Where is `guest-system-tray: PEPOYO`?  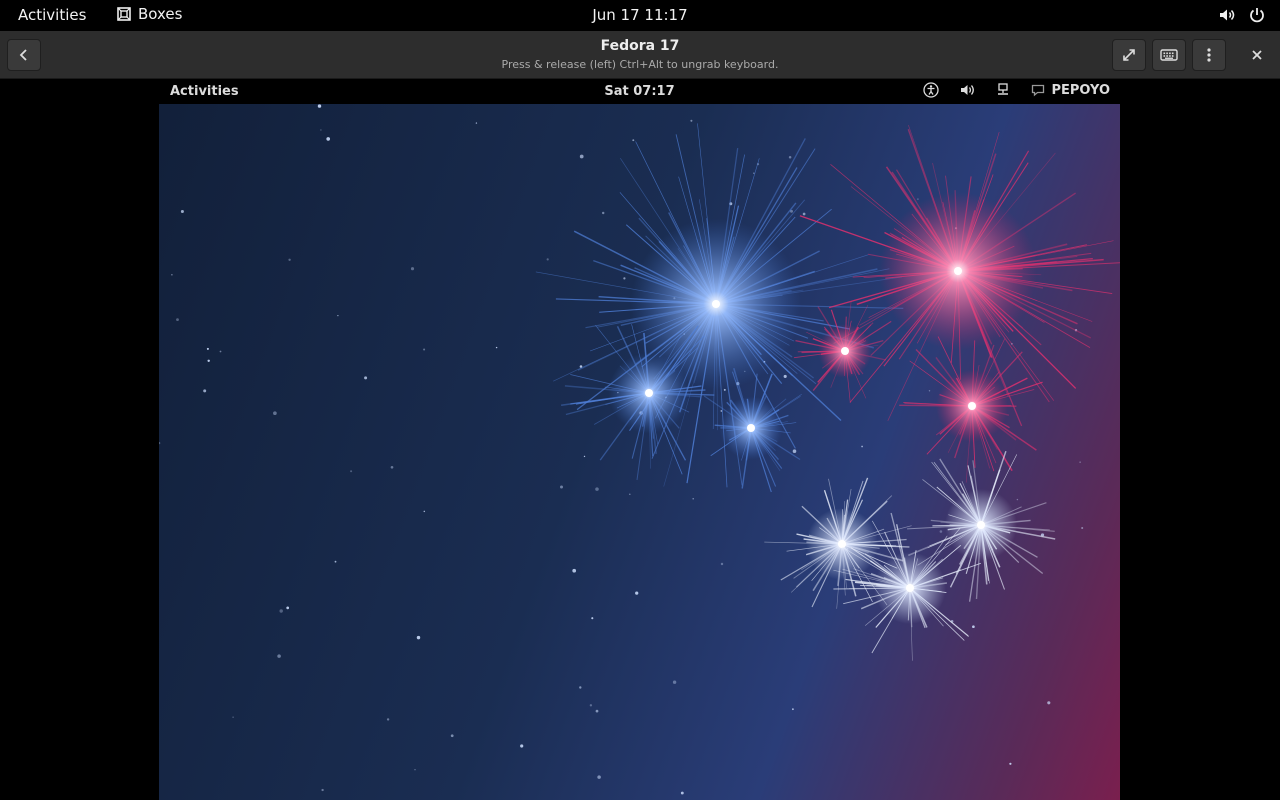
guest-system-tray: PEPOYO is located at coordinates (1016, 90).